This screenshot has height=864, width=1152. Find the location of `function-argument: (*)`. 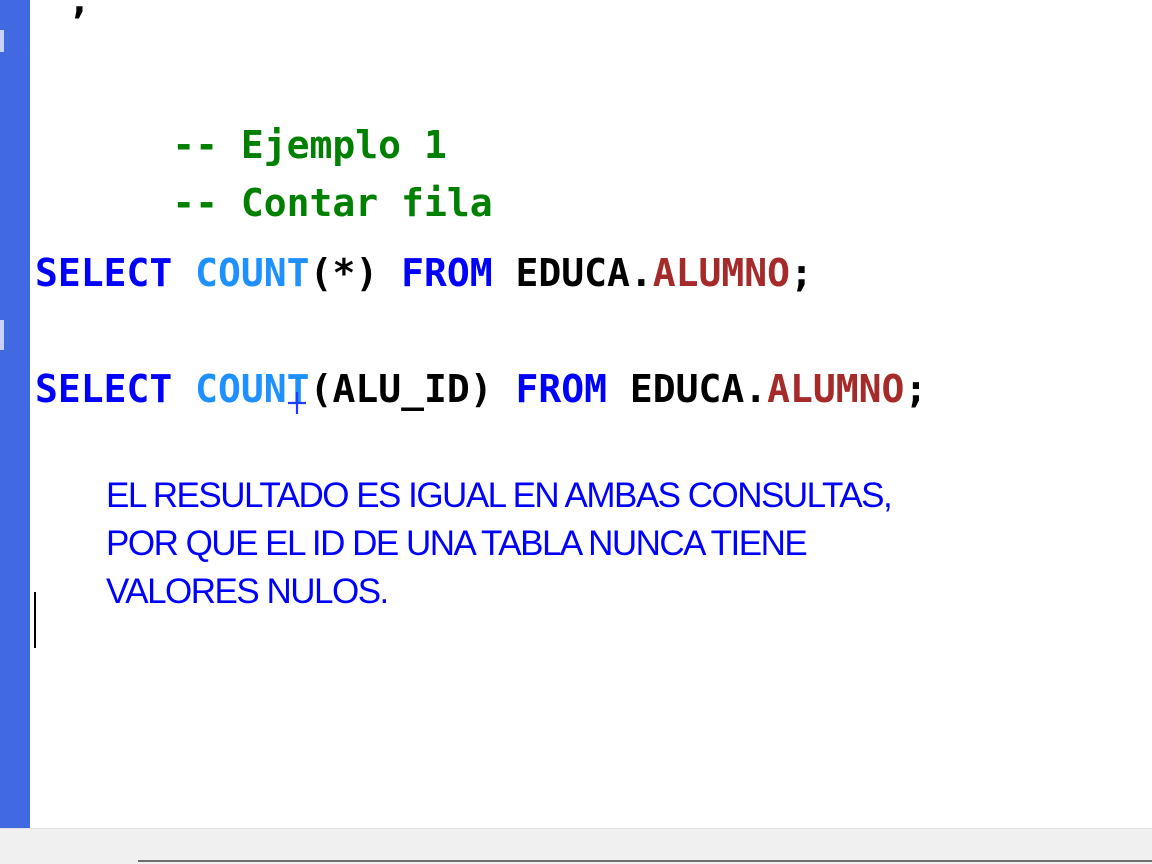

function-argument: (*) is located at coordinates (344, 273).